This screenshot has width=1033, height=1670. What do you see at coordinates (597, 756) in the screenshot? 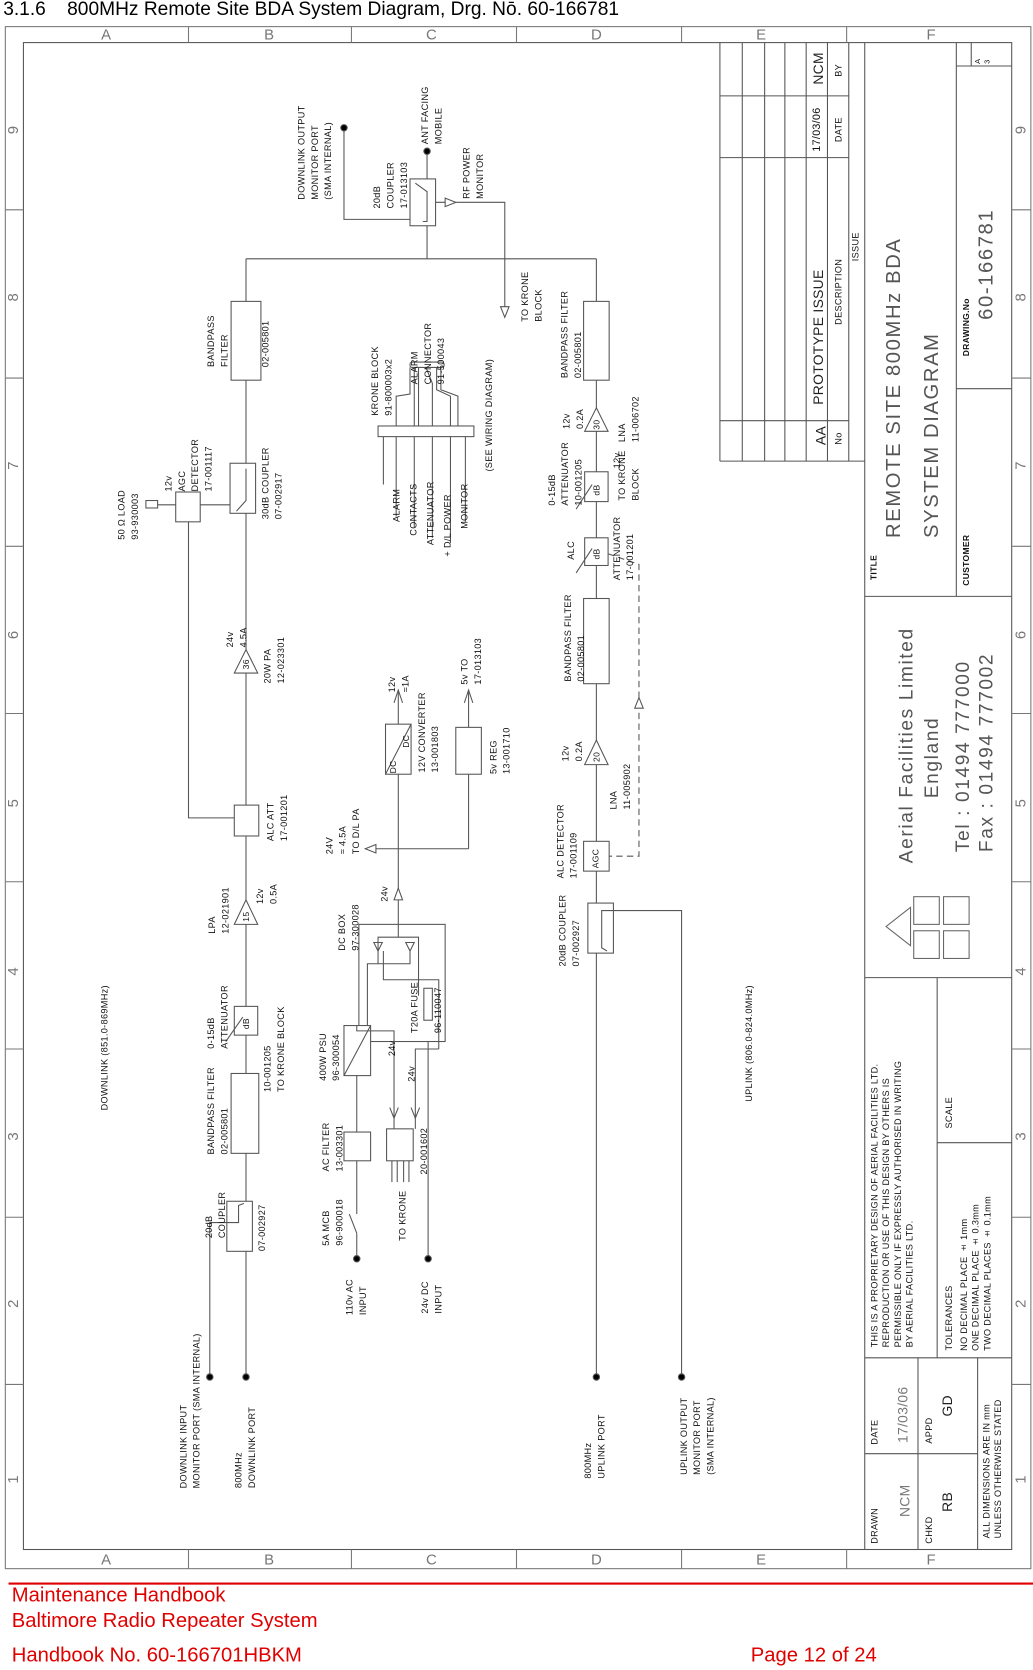
I see `uplink-lna2-gain: 20` at bounding box center [597, 756].